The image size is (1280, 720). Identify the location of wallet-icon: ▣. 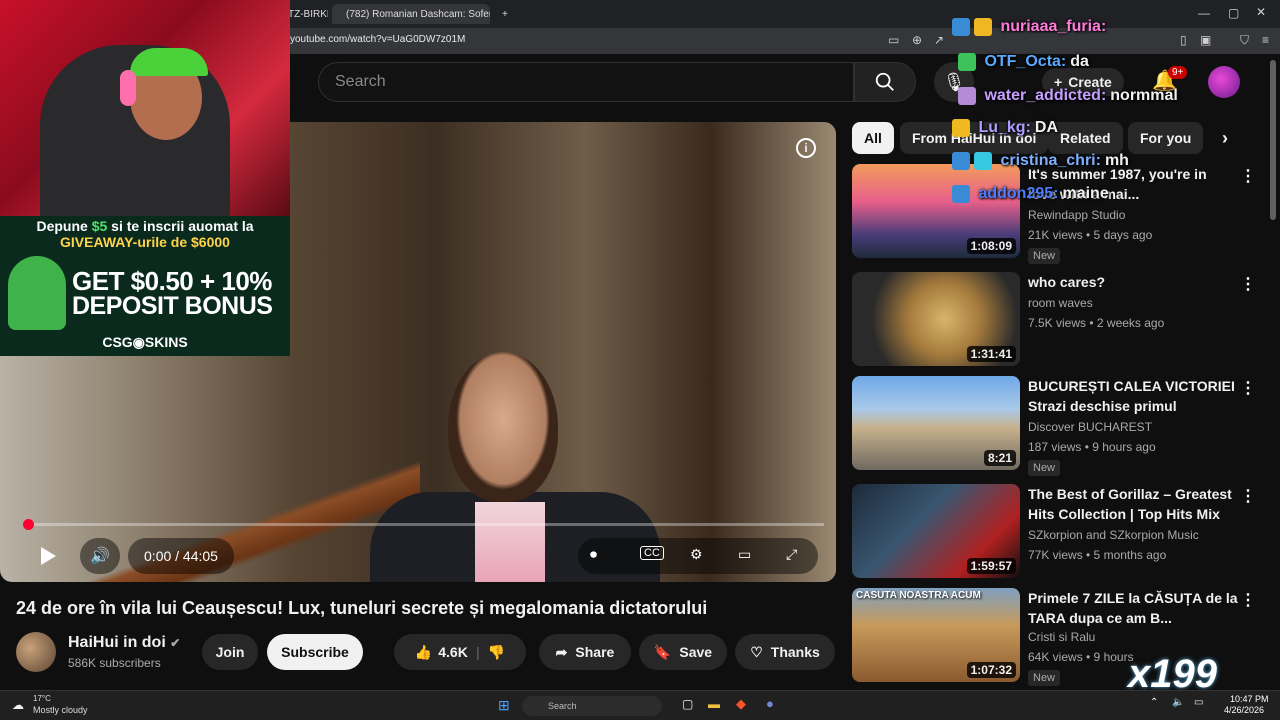
(1205, 40).